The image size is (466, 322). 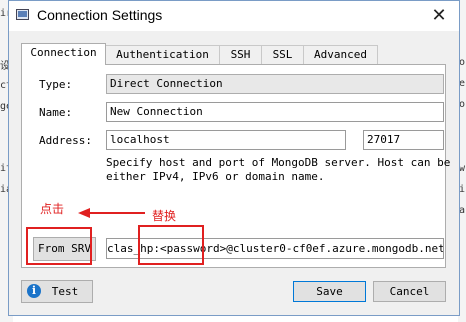 I want to click on arrow-head, so click(x=84, y=213).